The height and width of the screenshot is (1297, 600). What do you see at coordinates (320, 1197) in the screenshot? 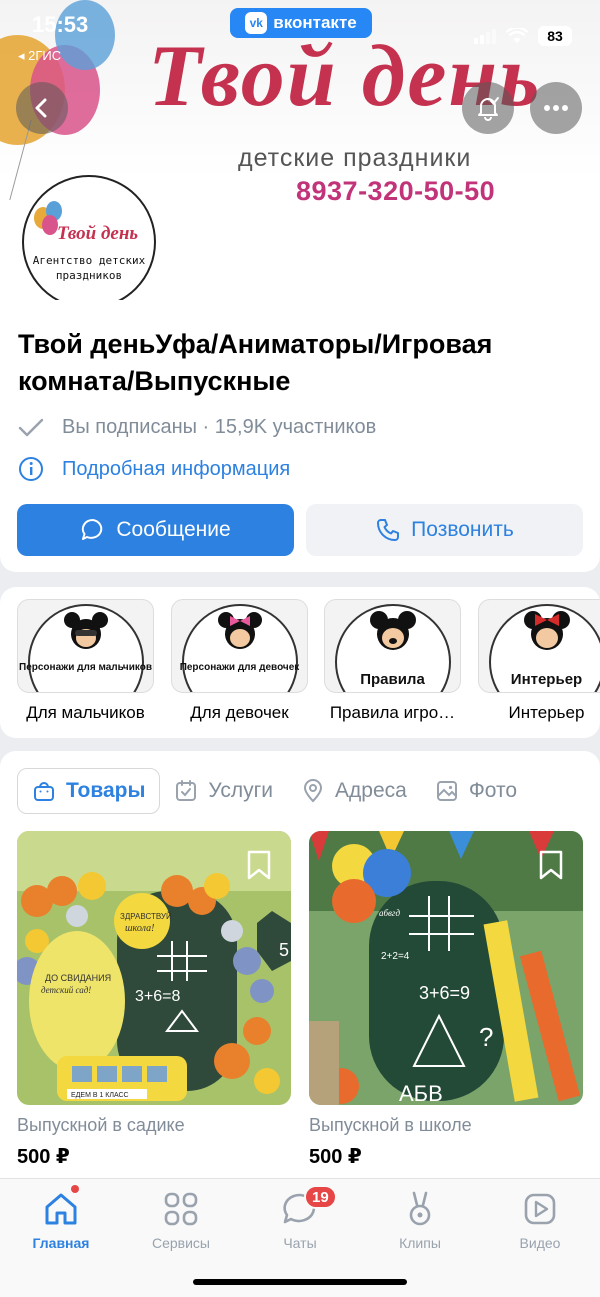
I see `chats-badge: 19` at bounding box center [320, 1197].